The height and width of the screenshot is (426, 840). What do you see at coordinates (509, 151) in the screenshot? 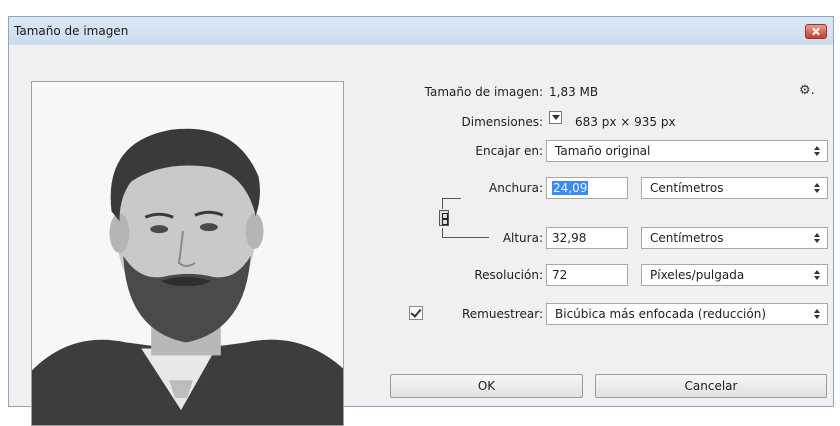
I see `fit-to-label: Encajar en:` at bounding box center [509, 151].